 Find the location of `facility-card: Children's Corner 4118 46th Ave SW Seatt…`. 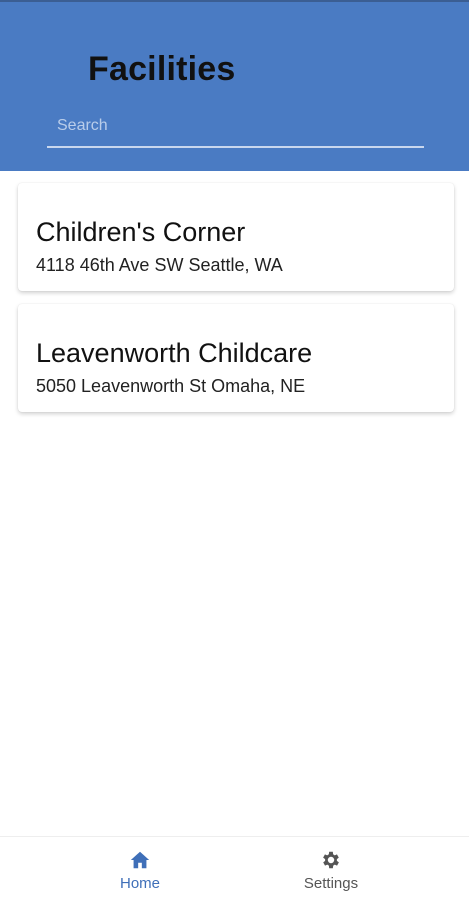

facility-card: Children's Corner 4118 46th Ave SW Seatt… is located at coordinates (236, 237).